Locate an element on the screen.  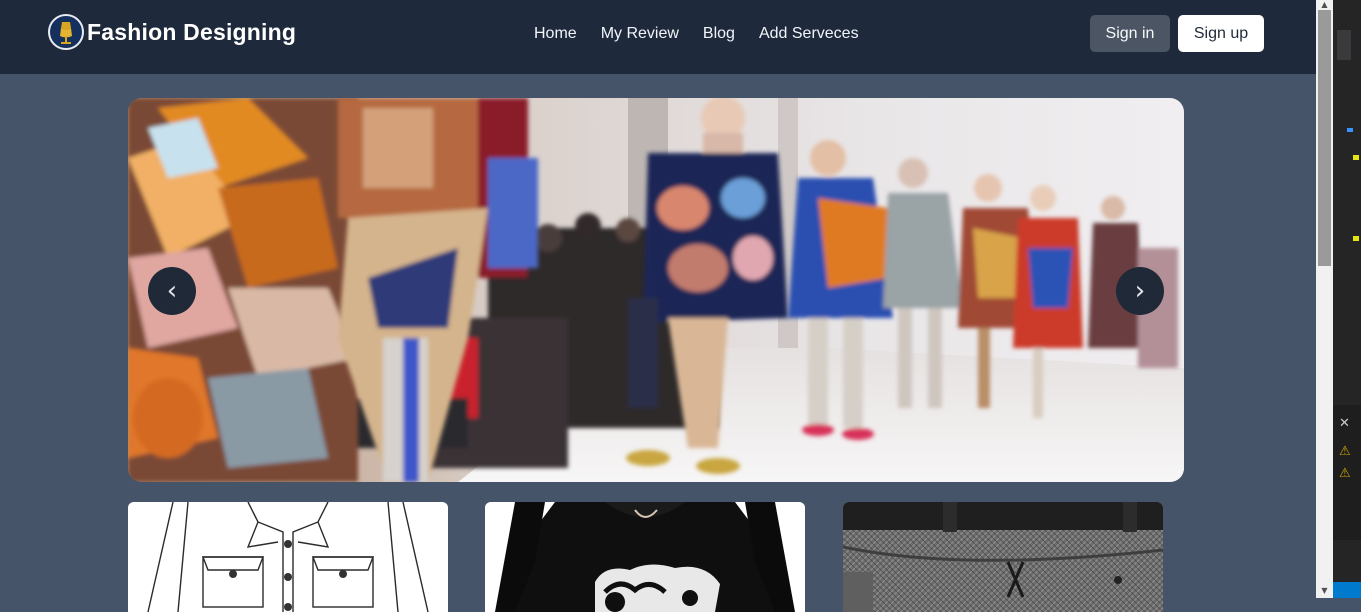
carousel-next-button: › is located at coordinates (1140, 291).